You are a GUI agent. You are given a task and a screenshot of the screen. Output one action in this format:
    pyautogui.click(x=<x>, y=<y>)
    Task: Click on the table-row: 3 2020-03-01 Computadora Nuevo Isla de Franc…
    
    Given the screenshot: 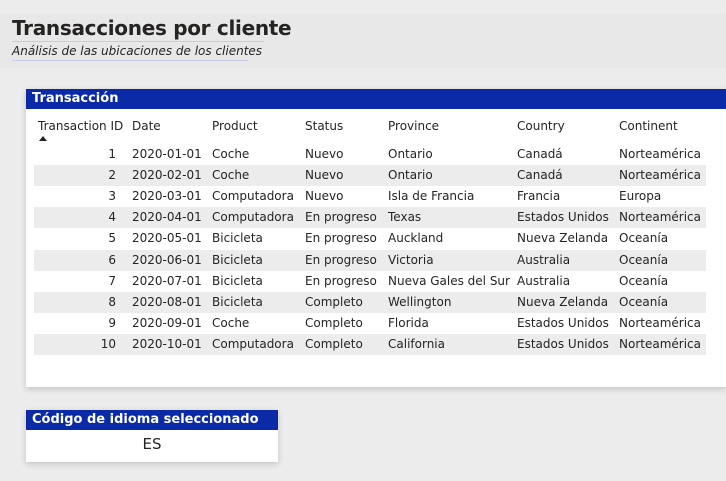 What is the action you would take?
    pyautogui.click(x=370, y=196)
    